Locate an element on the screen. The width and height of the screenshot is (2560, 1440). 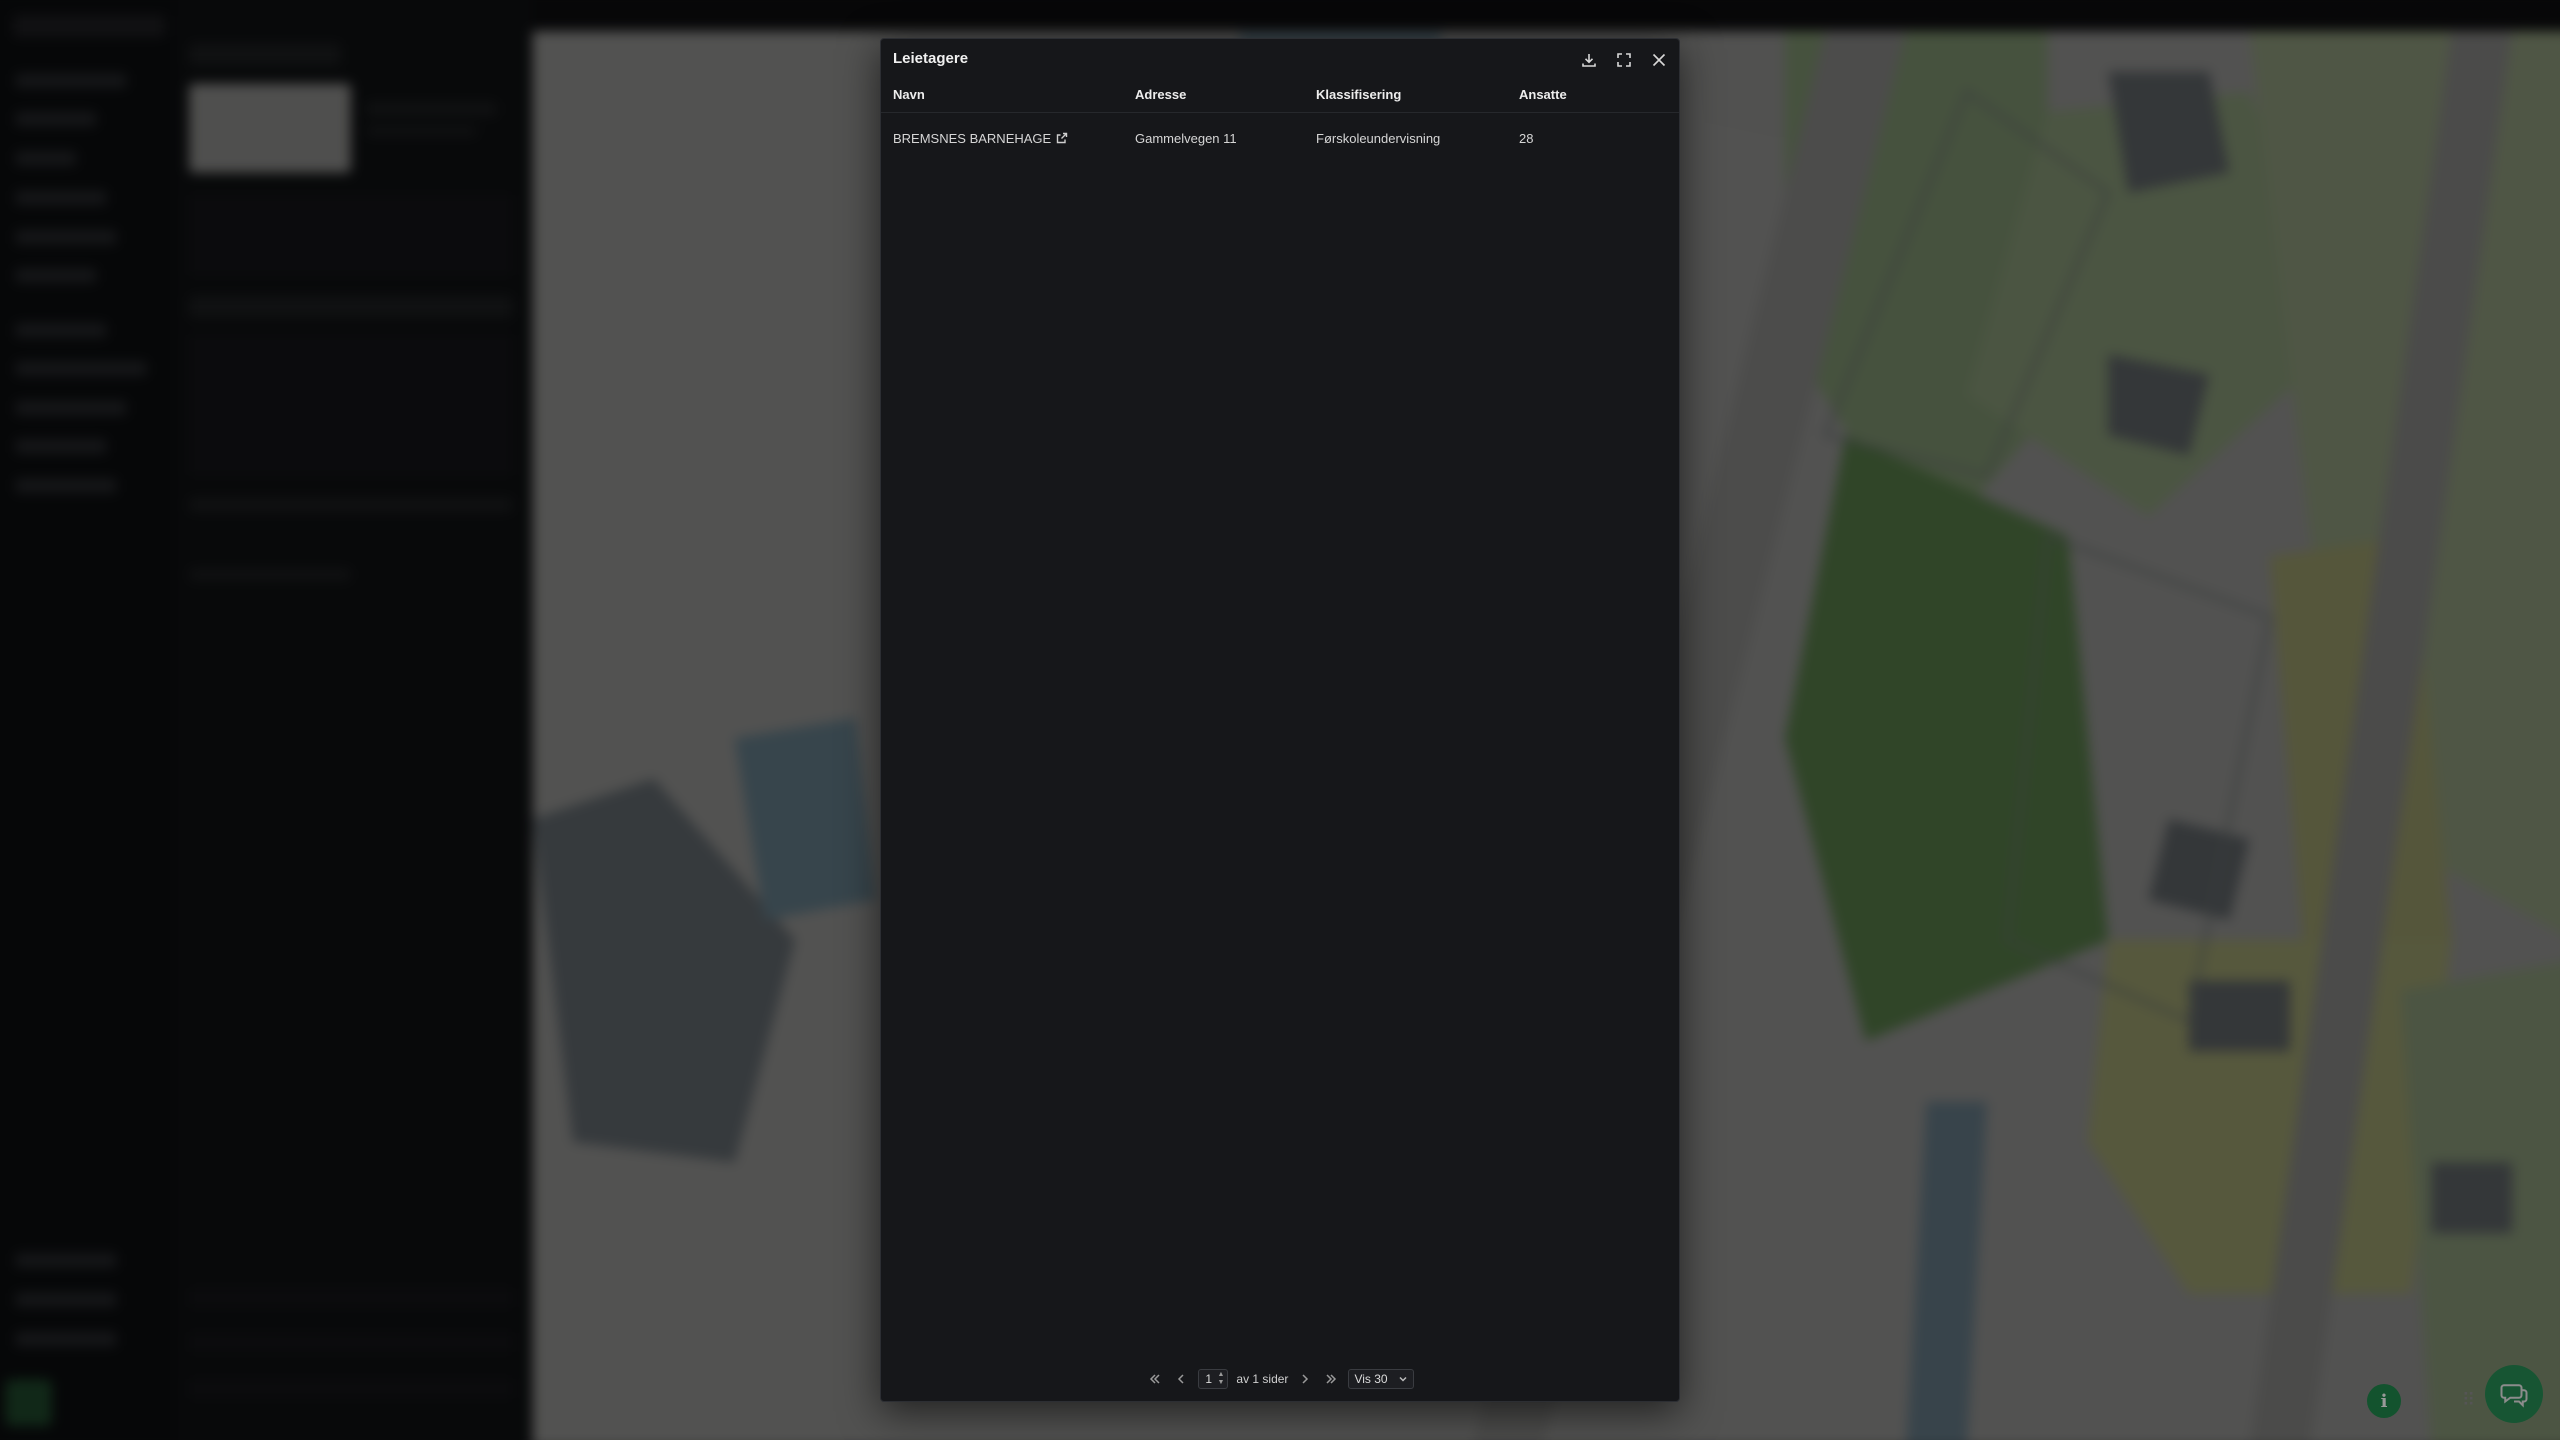
spinner-icon: ▲ ▼ is located at coordinates (1220, 1379).